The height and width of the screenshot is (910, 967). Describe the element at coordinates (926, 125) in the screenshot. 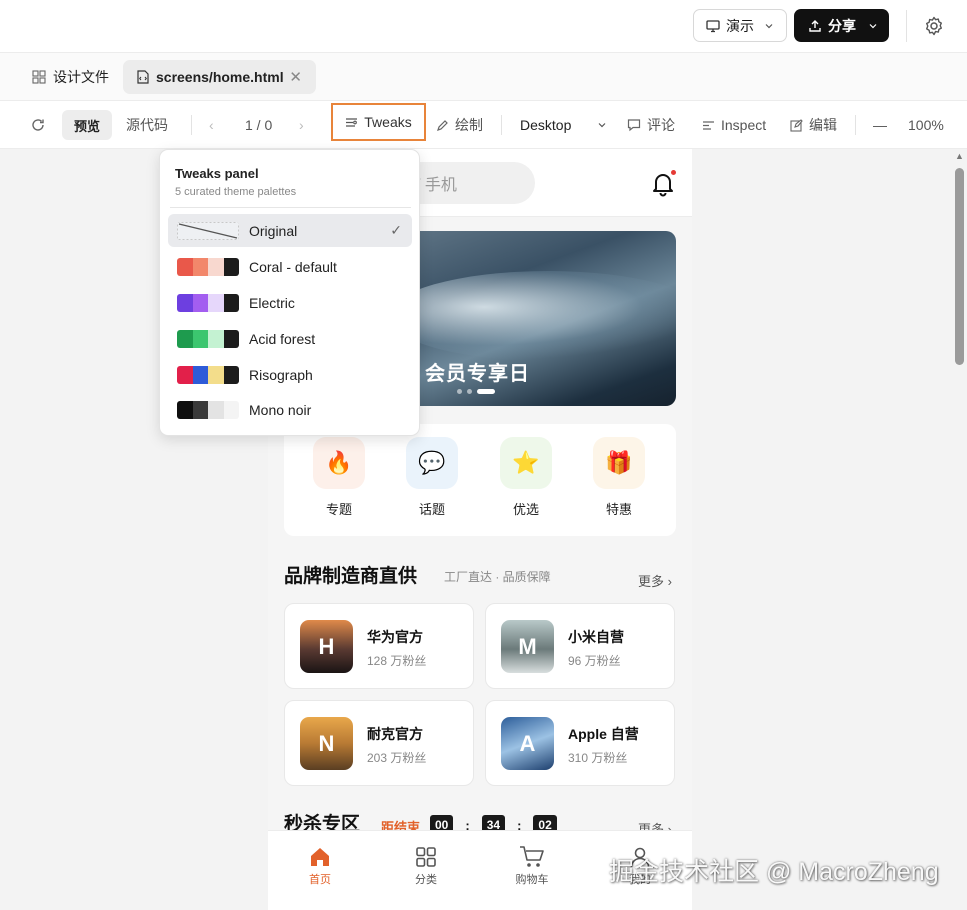

I see `zoom-level: 100%` at that location.